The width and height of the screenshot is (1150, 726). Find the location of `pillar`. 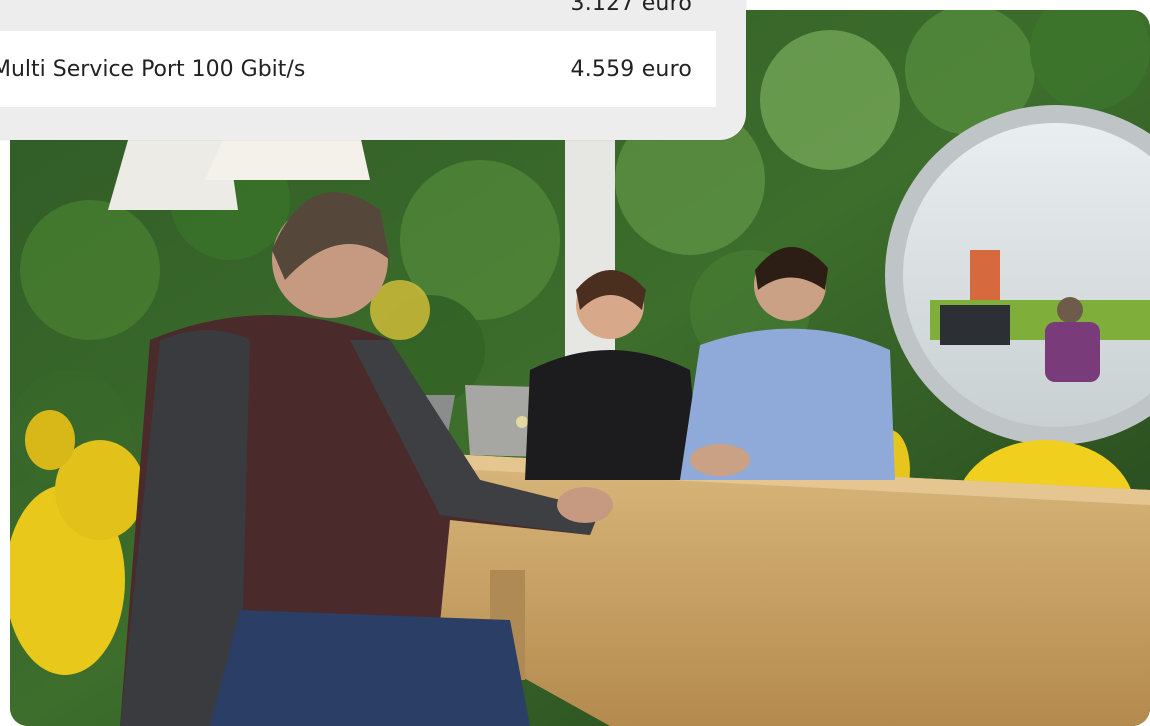

pillar is located at coordinates (590, 255).